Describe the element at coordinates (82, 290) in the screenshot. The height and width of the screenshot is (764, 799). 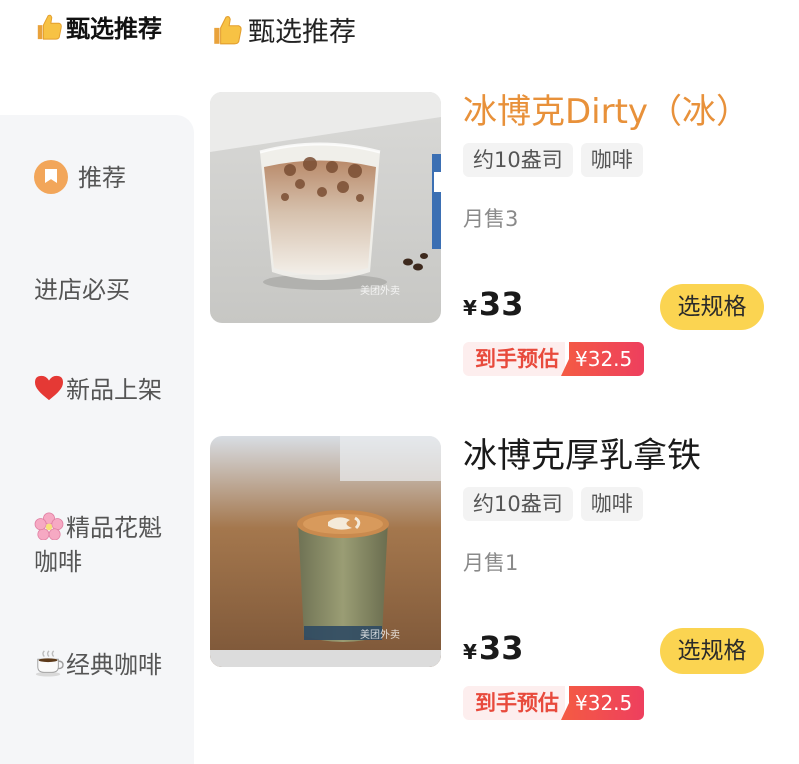
I see `sidebar-item-label: 进店必买` at that location.